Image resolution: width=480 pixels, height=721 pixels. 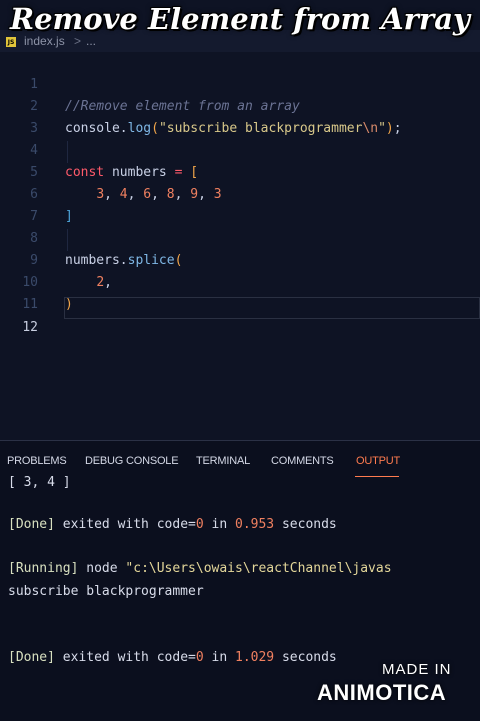 I want to click on code-line: 12, so click(x=240, y=315).